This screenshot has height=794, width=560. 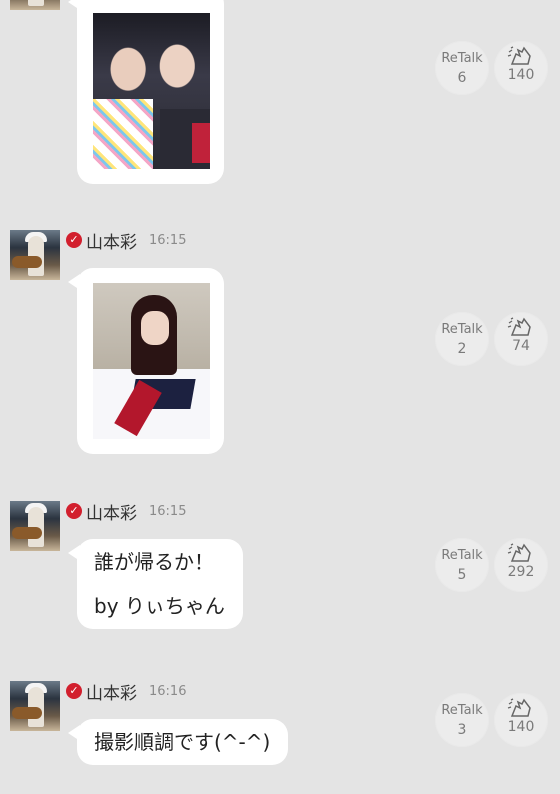 I want to click on text-bubble: 撮影順調です(^-^), so click(x=178, y=742).